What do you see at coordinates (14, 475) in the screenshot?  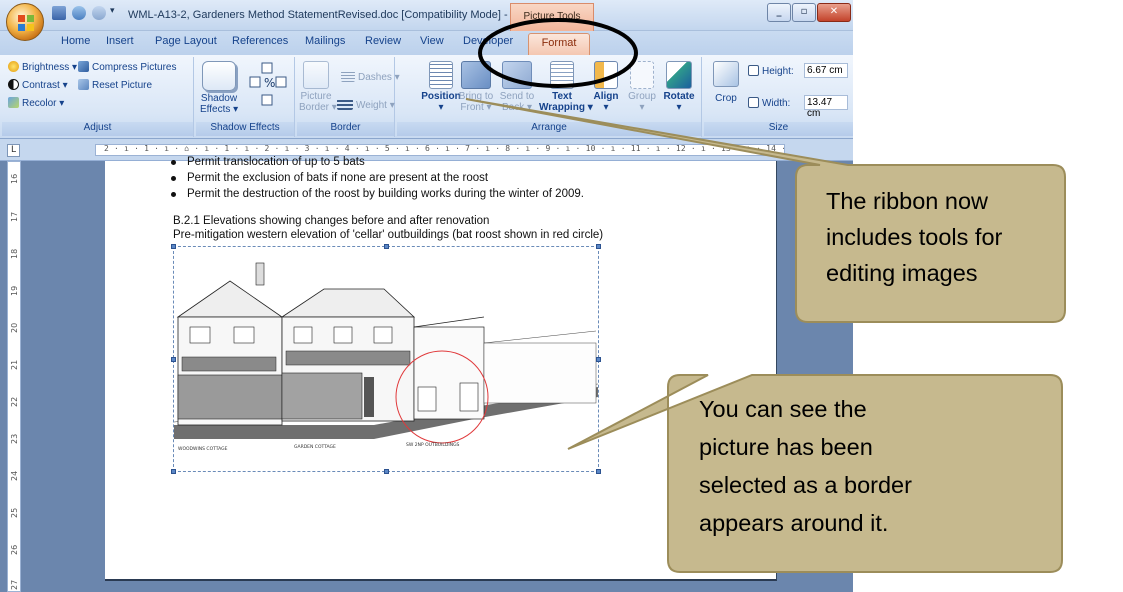 I see `vertical-ruler-mark: 24` at bounding box center [14, 475].